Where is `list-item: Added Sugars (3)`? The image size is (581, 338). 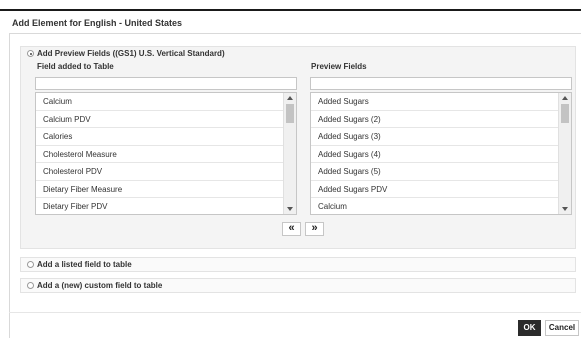
list-item: Added Sugars (3) is located at coordinates (434, 137).